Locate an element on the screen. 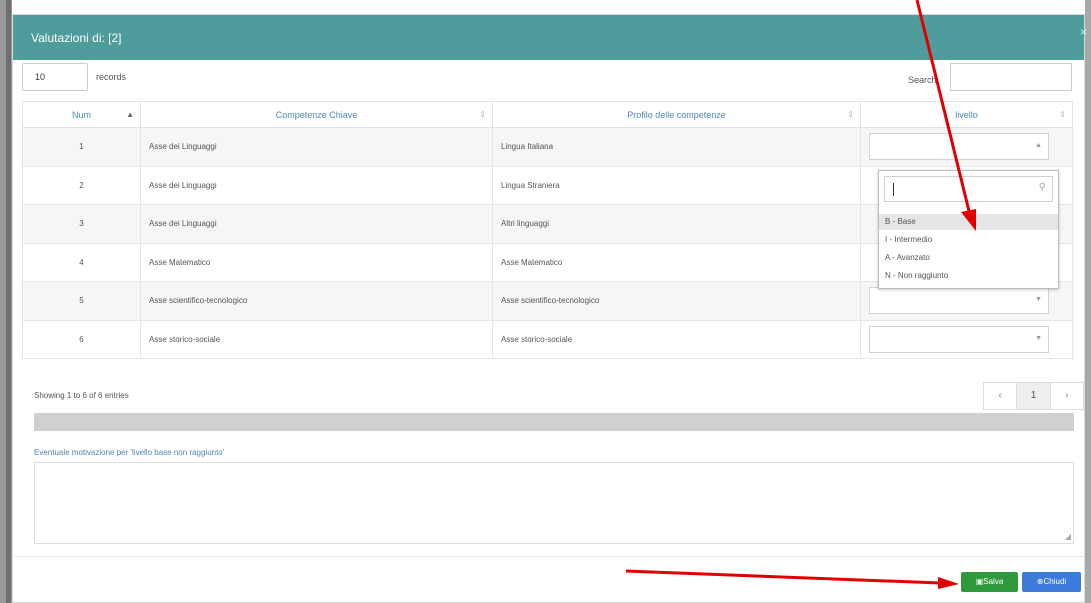  col-header-num-label: Num is located at coordinates (81, 114).